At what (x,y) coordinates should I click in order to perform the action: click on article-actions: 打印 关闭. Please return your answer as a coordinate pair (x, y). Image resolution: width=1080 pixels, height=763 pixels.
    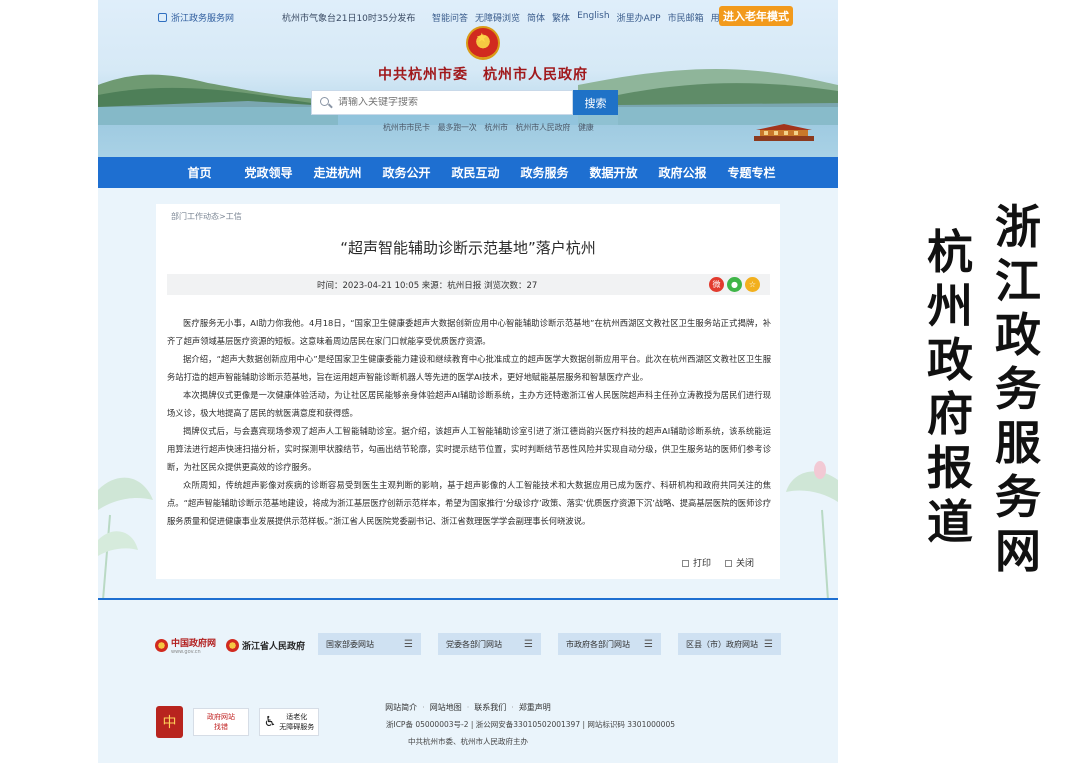
    Looking at the image, I should click on (717, 562).